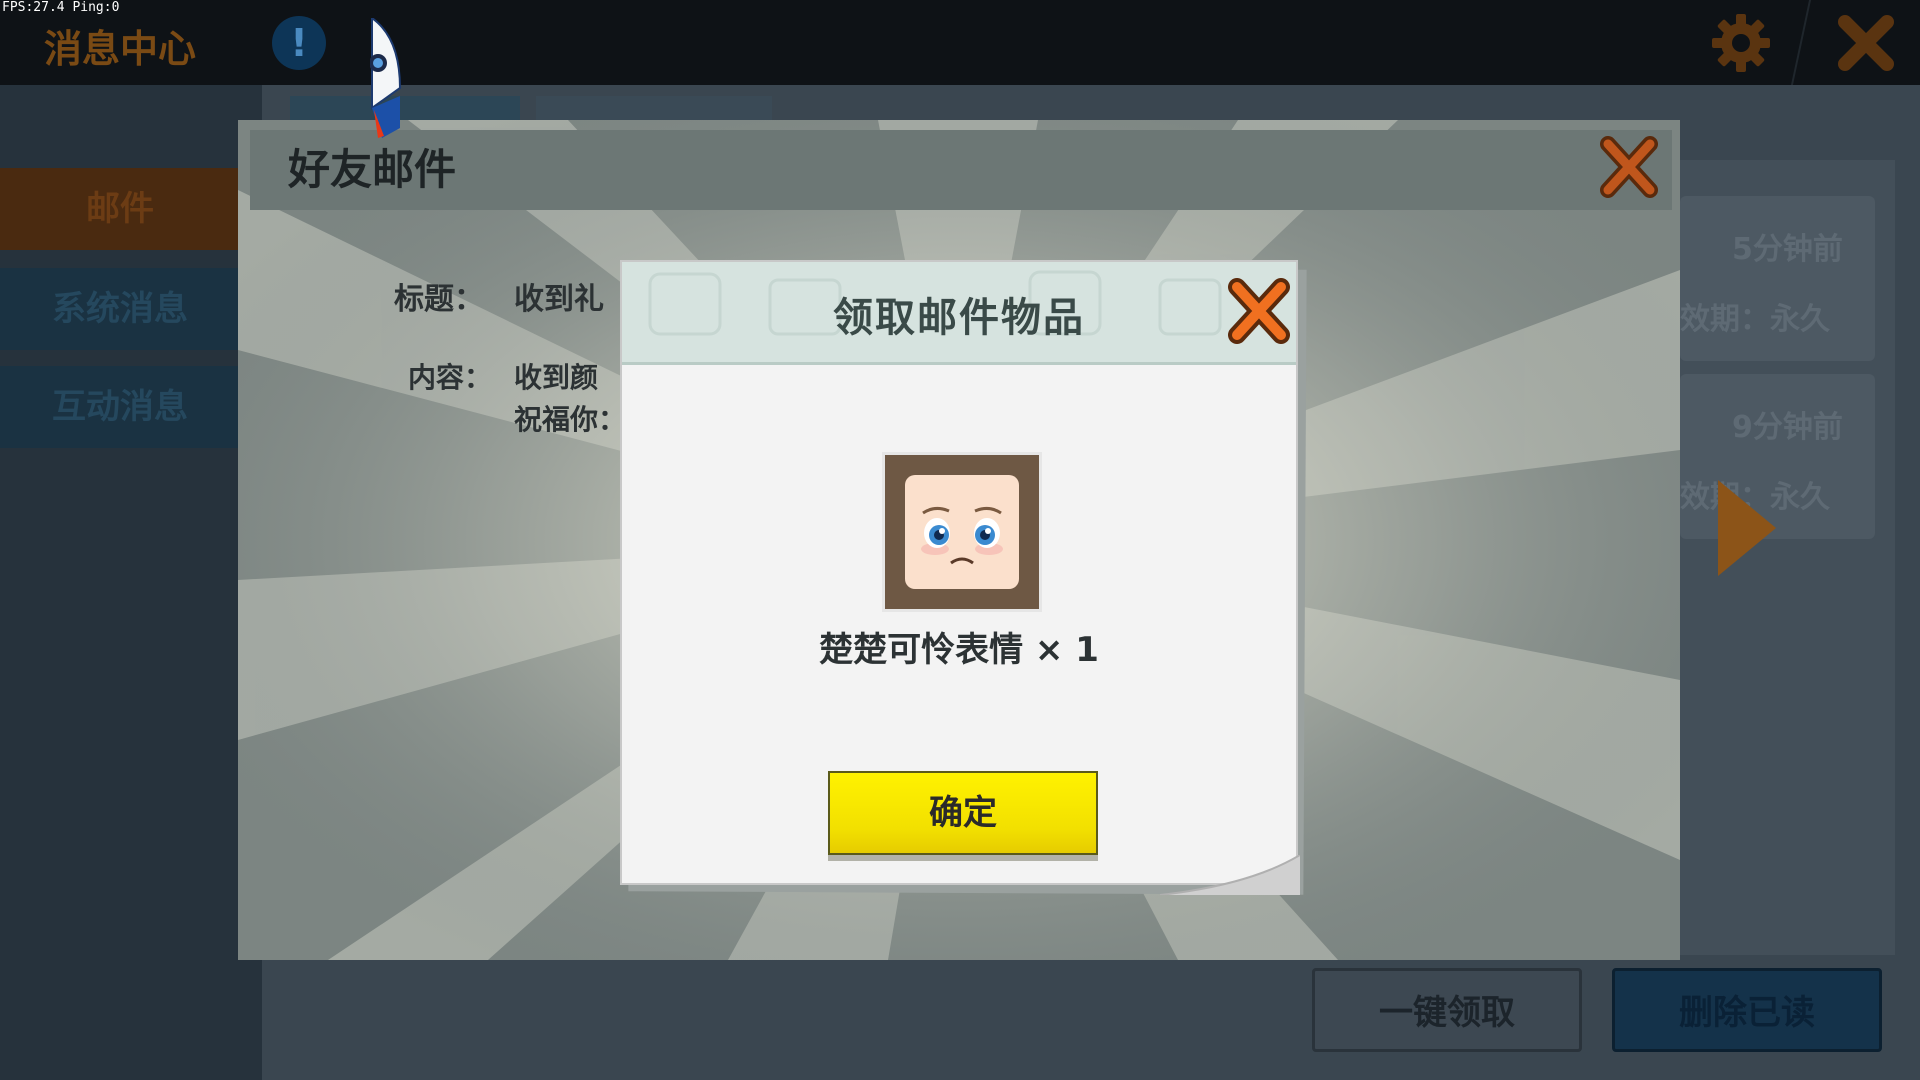 The width and height of the screenshot is (1920, 1080). I want to click on mail-card: 5分钟前 有效期：永久, so click(1762, 278).